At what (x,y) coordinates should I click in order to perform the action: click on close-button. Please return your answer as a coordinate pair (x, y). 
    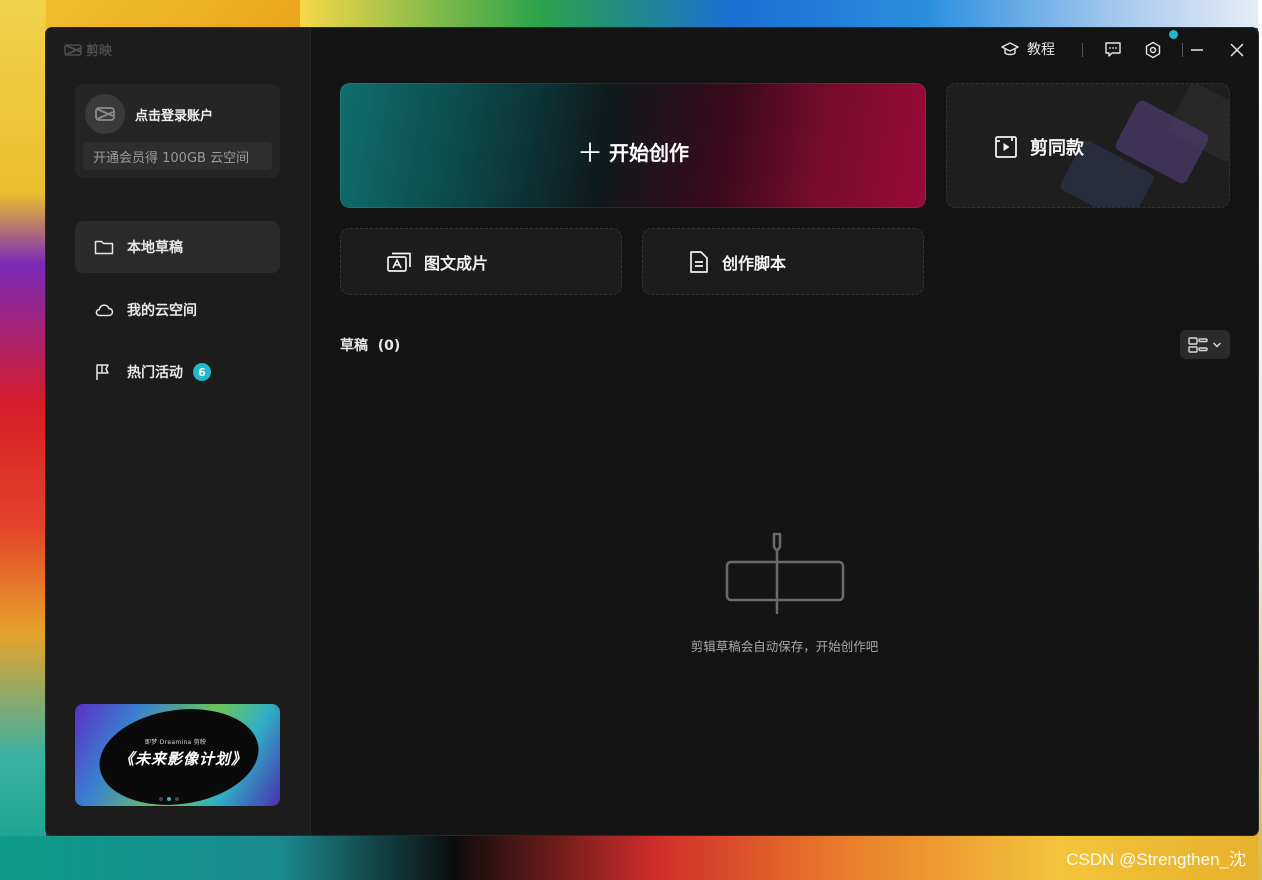
    Looking at the image, I should click on (1237, 50).